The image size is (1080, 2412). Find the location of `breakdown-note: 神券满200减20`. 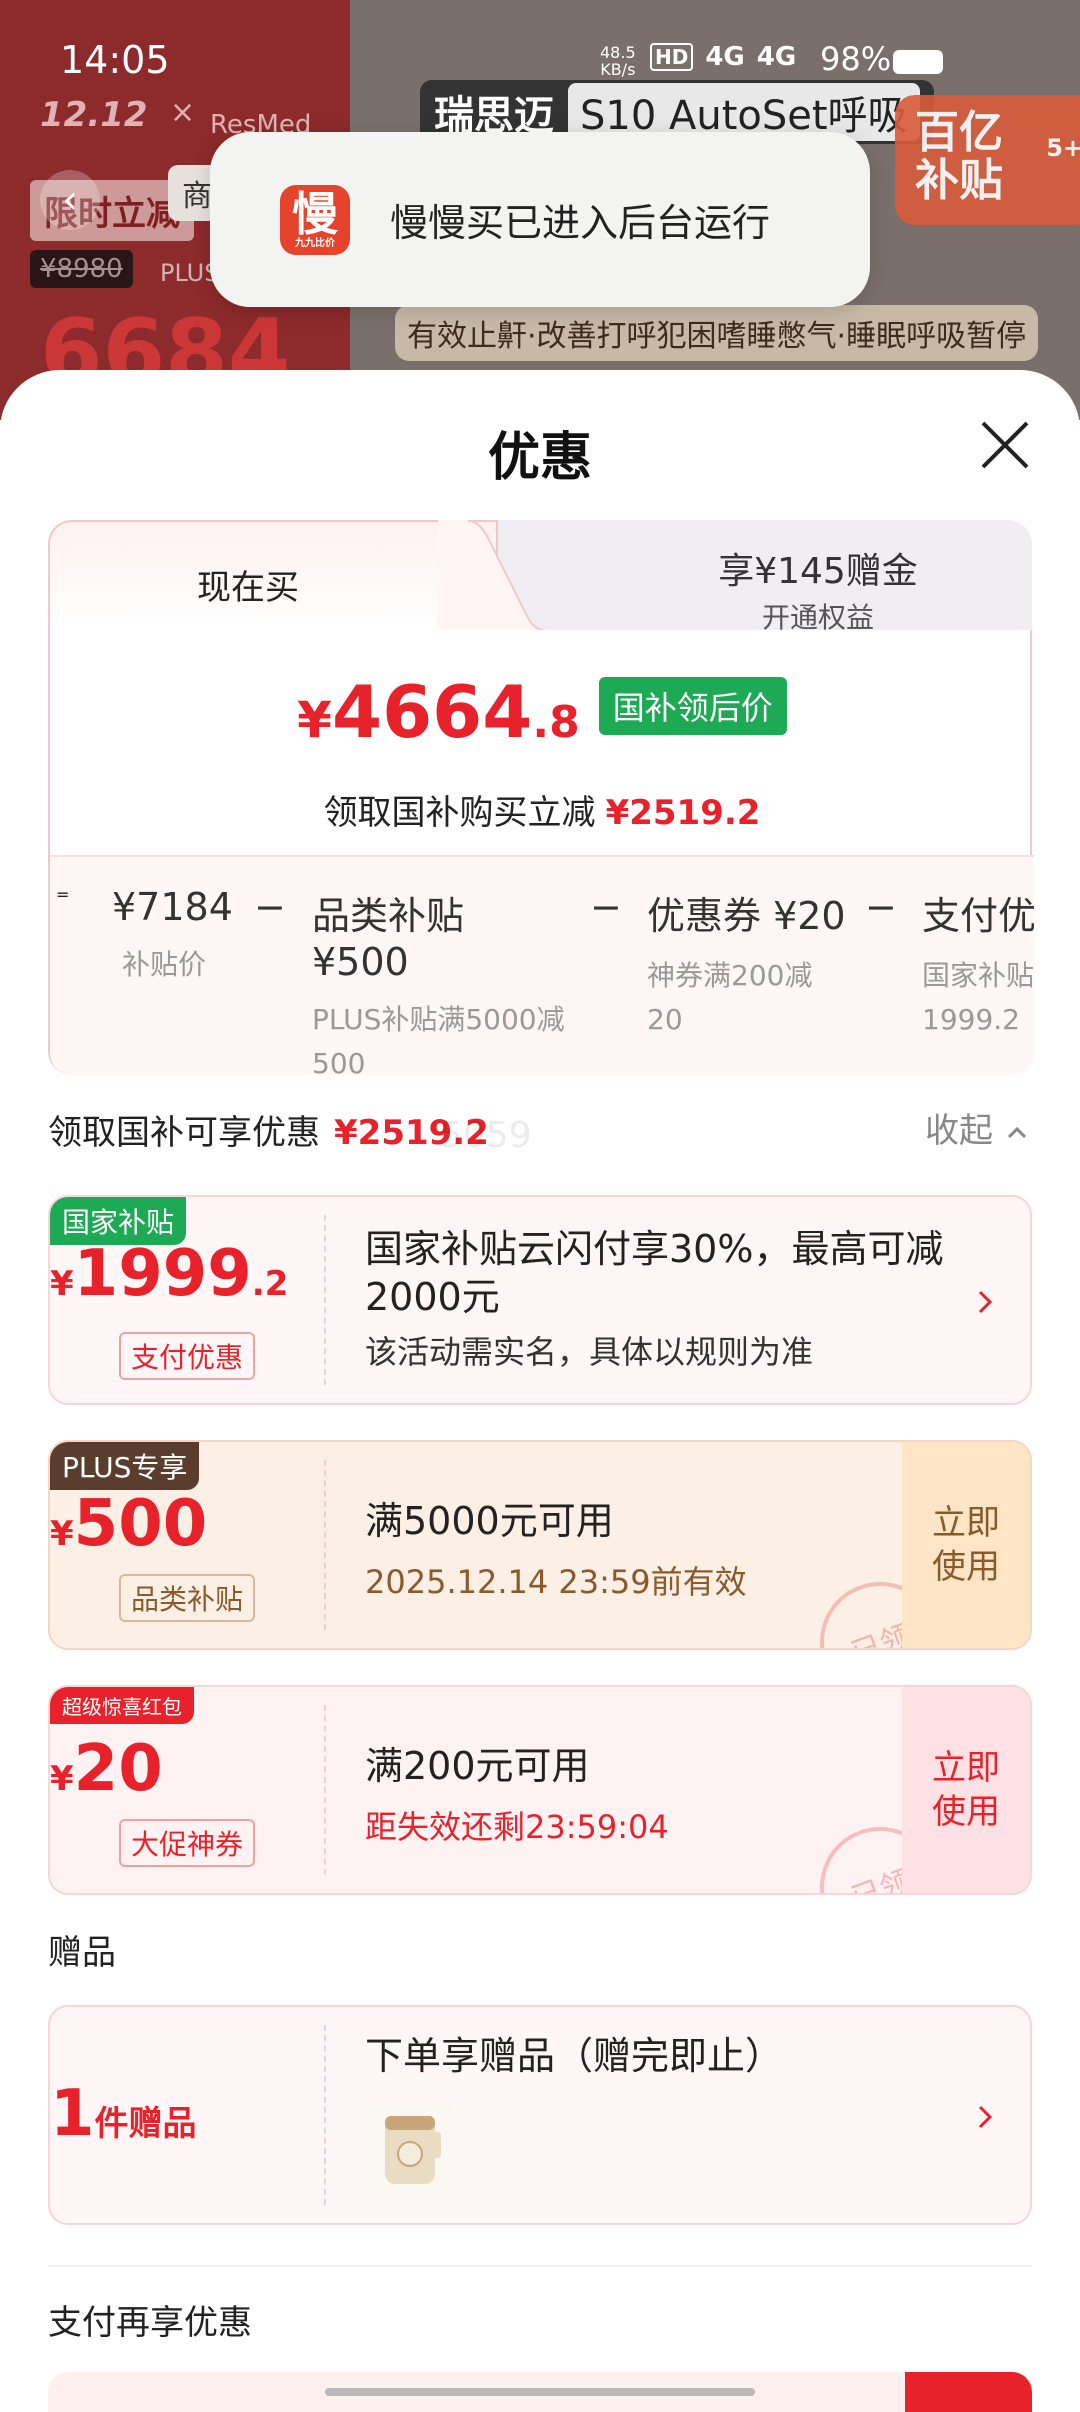

breakdown-note: 神券满200减20 is located at coordinates (730, 997).